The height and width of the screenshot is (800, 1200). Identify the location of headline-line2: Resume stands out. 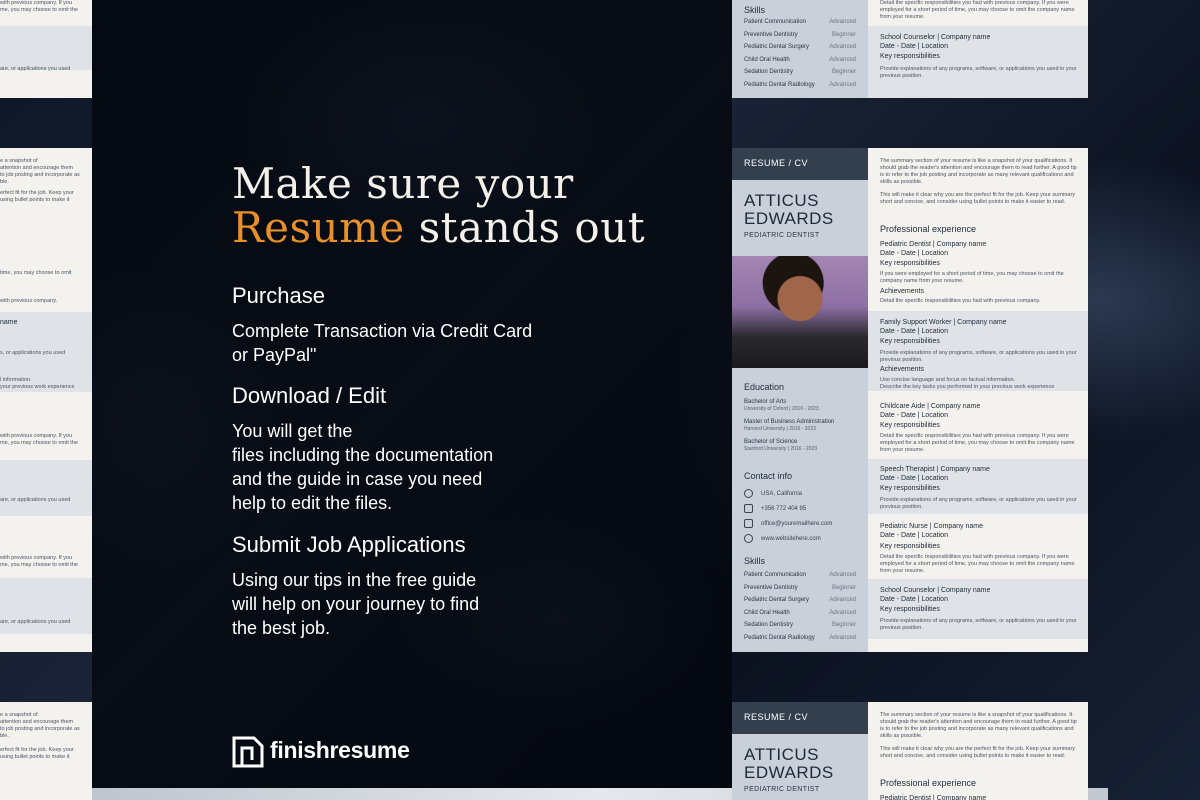
(438, 228).